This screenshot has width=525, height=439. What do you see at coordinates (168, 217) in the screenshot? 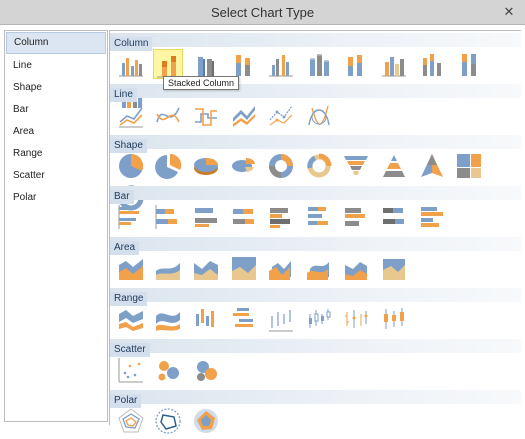
I see `stacked-bar-icon` at bounding box center [168, 217].